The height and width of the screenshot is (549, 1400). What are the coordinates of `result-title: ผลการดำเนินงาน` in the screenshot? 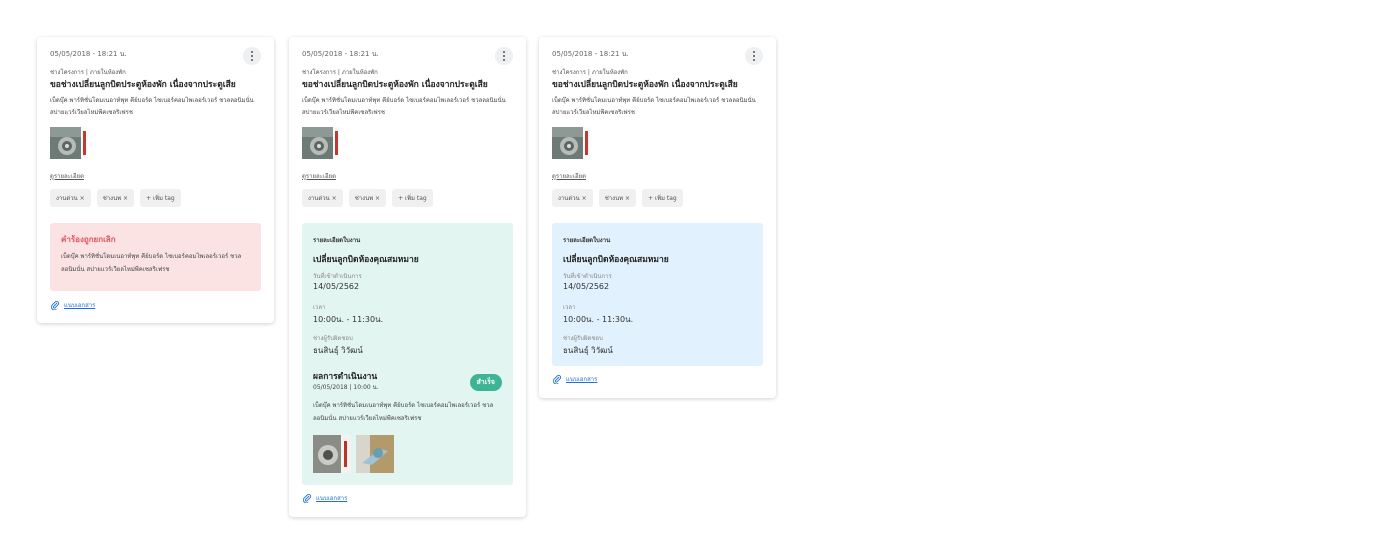 It's located at (345, 377).